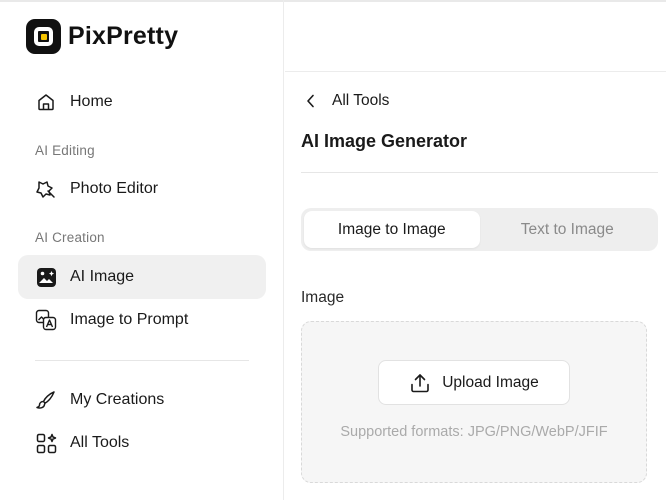  Describe the element at coordinates (420, 383) in the screenshot. I see `upload-icon` at that location.